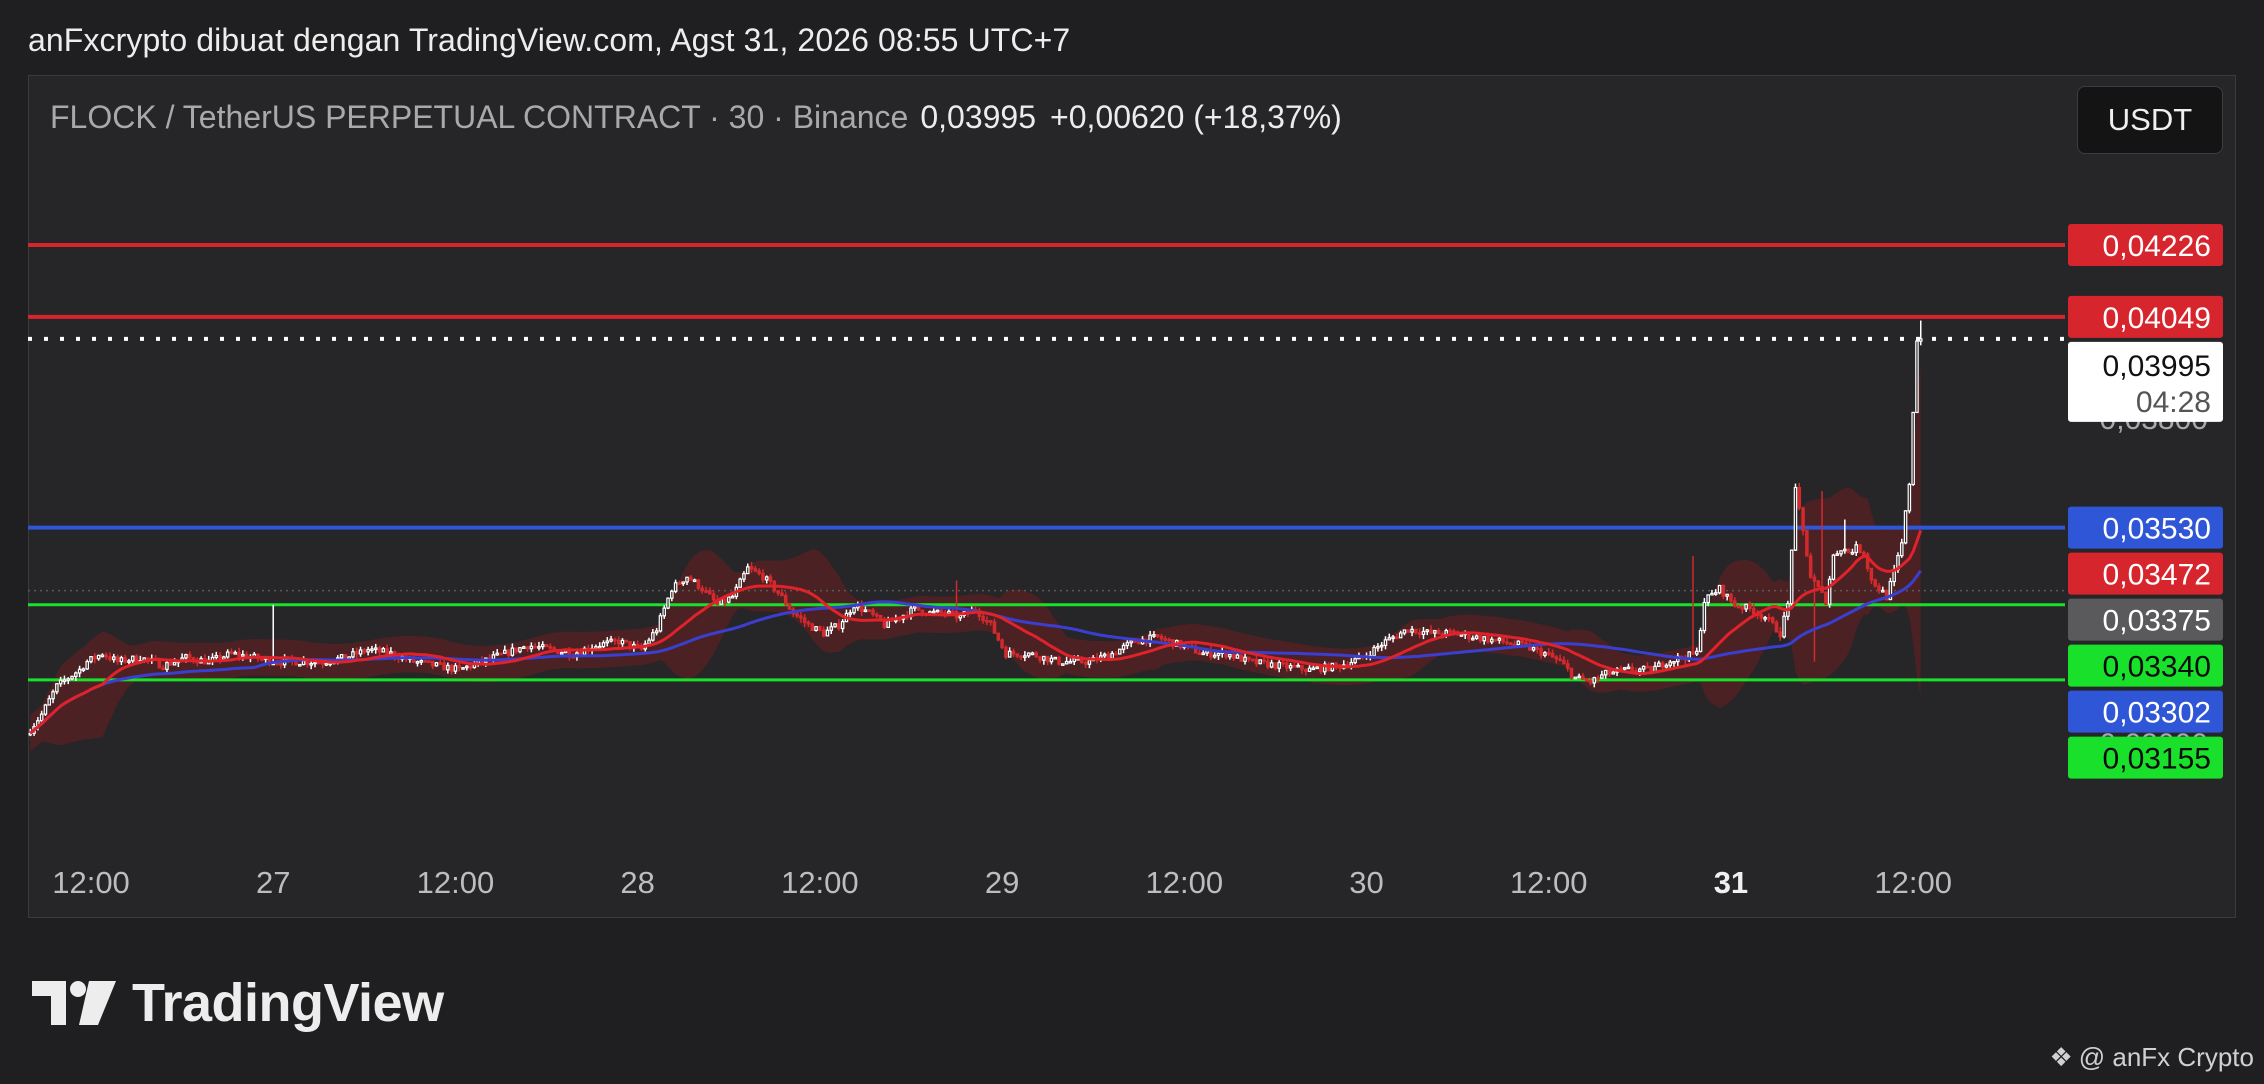 This screenshot has height=1084, width=2264. I want to click on tradingview-wordmark: TradingView, so click(288, 1003).